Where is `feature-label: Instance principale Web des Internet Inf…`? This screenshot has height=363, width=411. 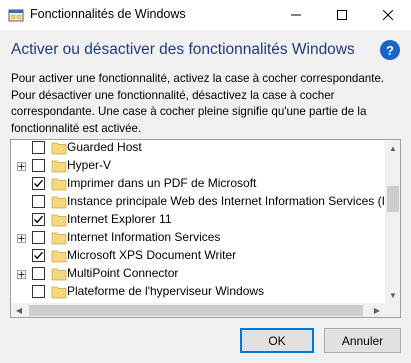
feature-label: Instance principale Web des Internet Inf… is located at coordinates (226, 201).